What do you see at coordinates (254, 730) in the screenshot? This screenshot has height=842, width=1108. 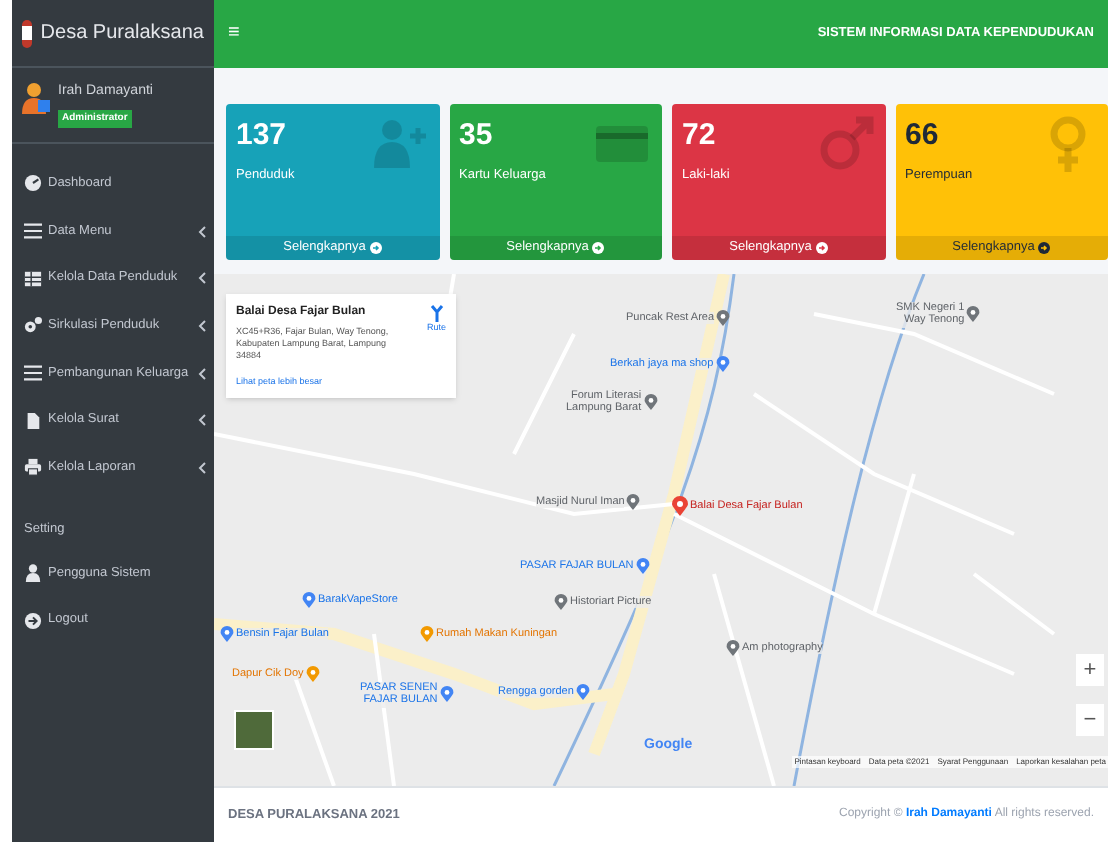 I see `satellite-thumbnail` at bounding box center [254, 730].